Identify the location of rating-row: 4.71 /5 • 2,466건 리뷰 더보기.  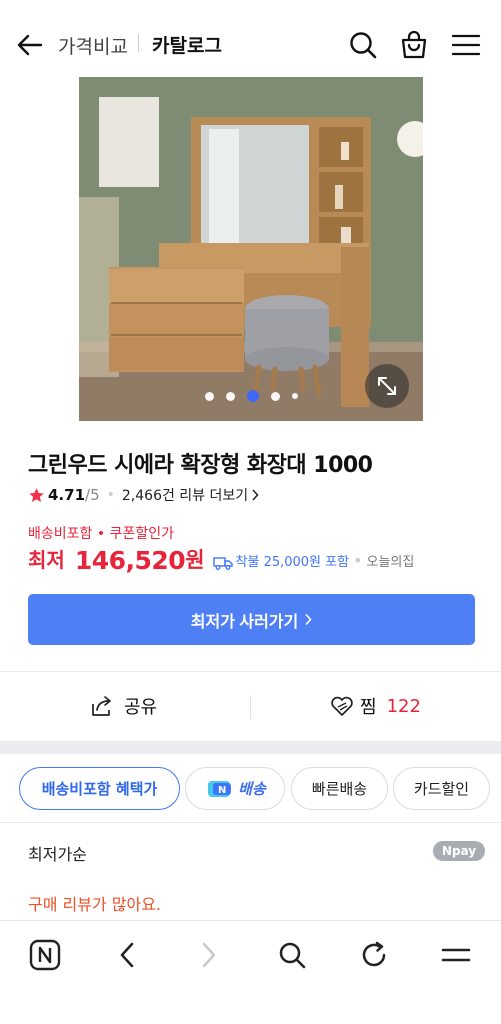
(143, 495).